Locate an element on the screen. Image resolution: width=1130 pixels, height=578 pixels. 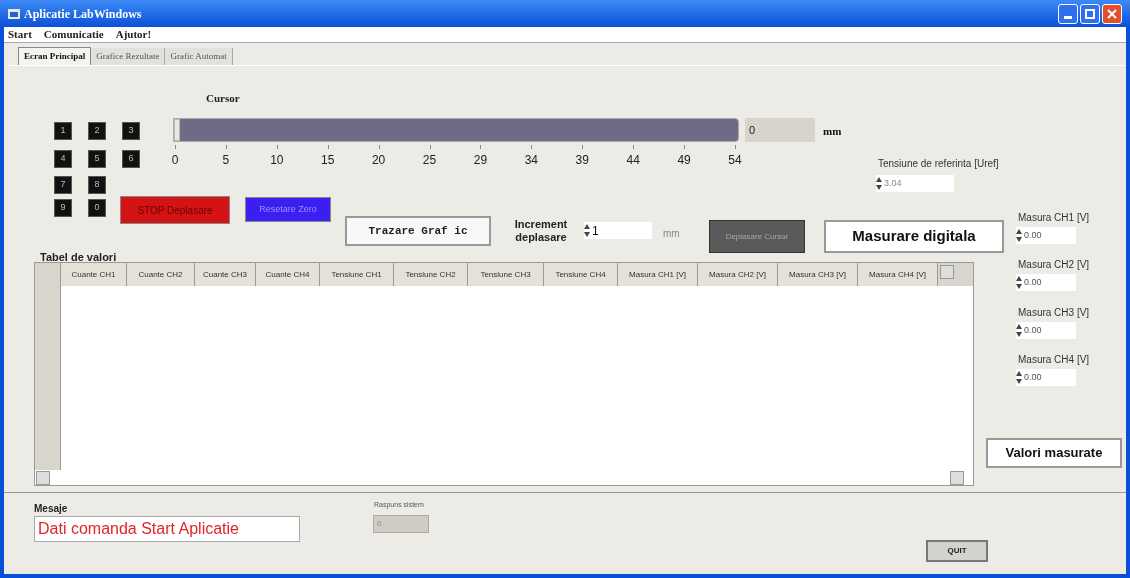
maximize-icon is located at coordinates (1090, 13).